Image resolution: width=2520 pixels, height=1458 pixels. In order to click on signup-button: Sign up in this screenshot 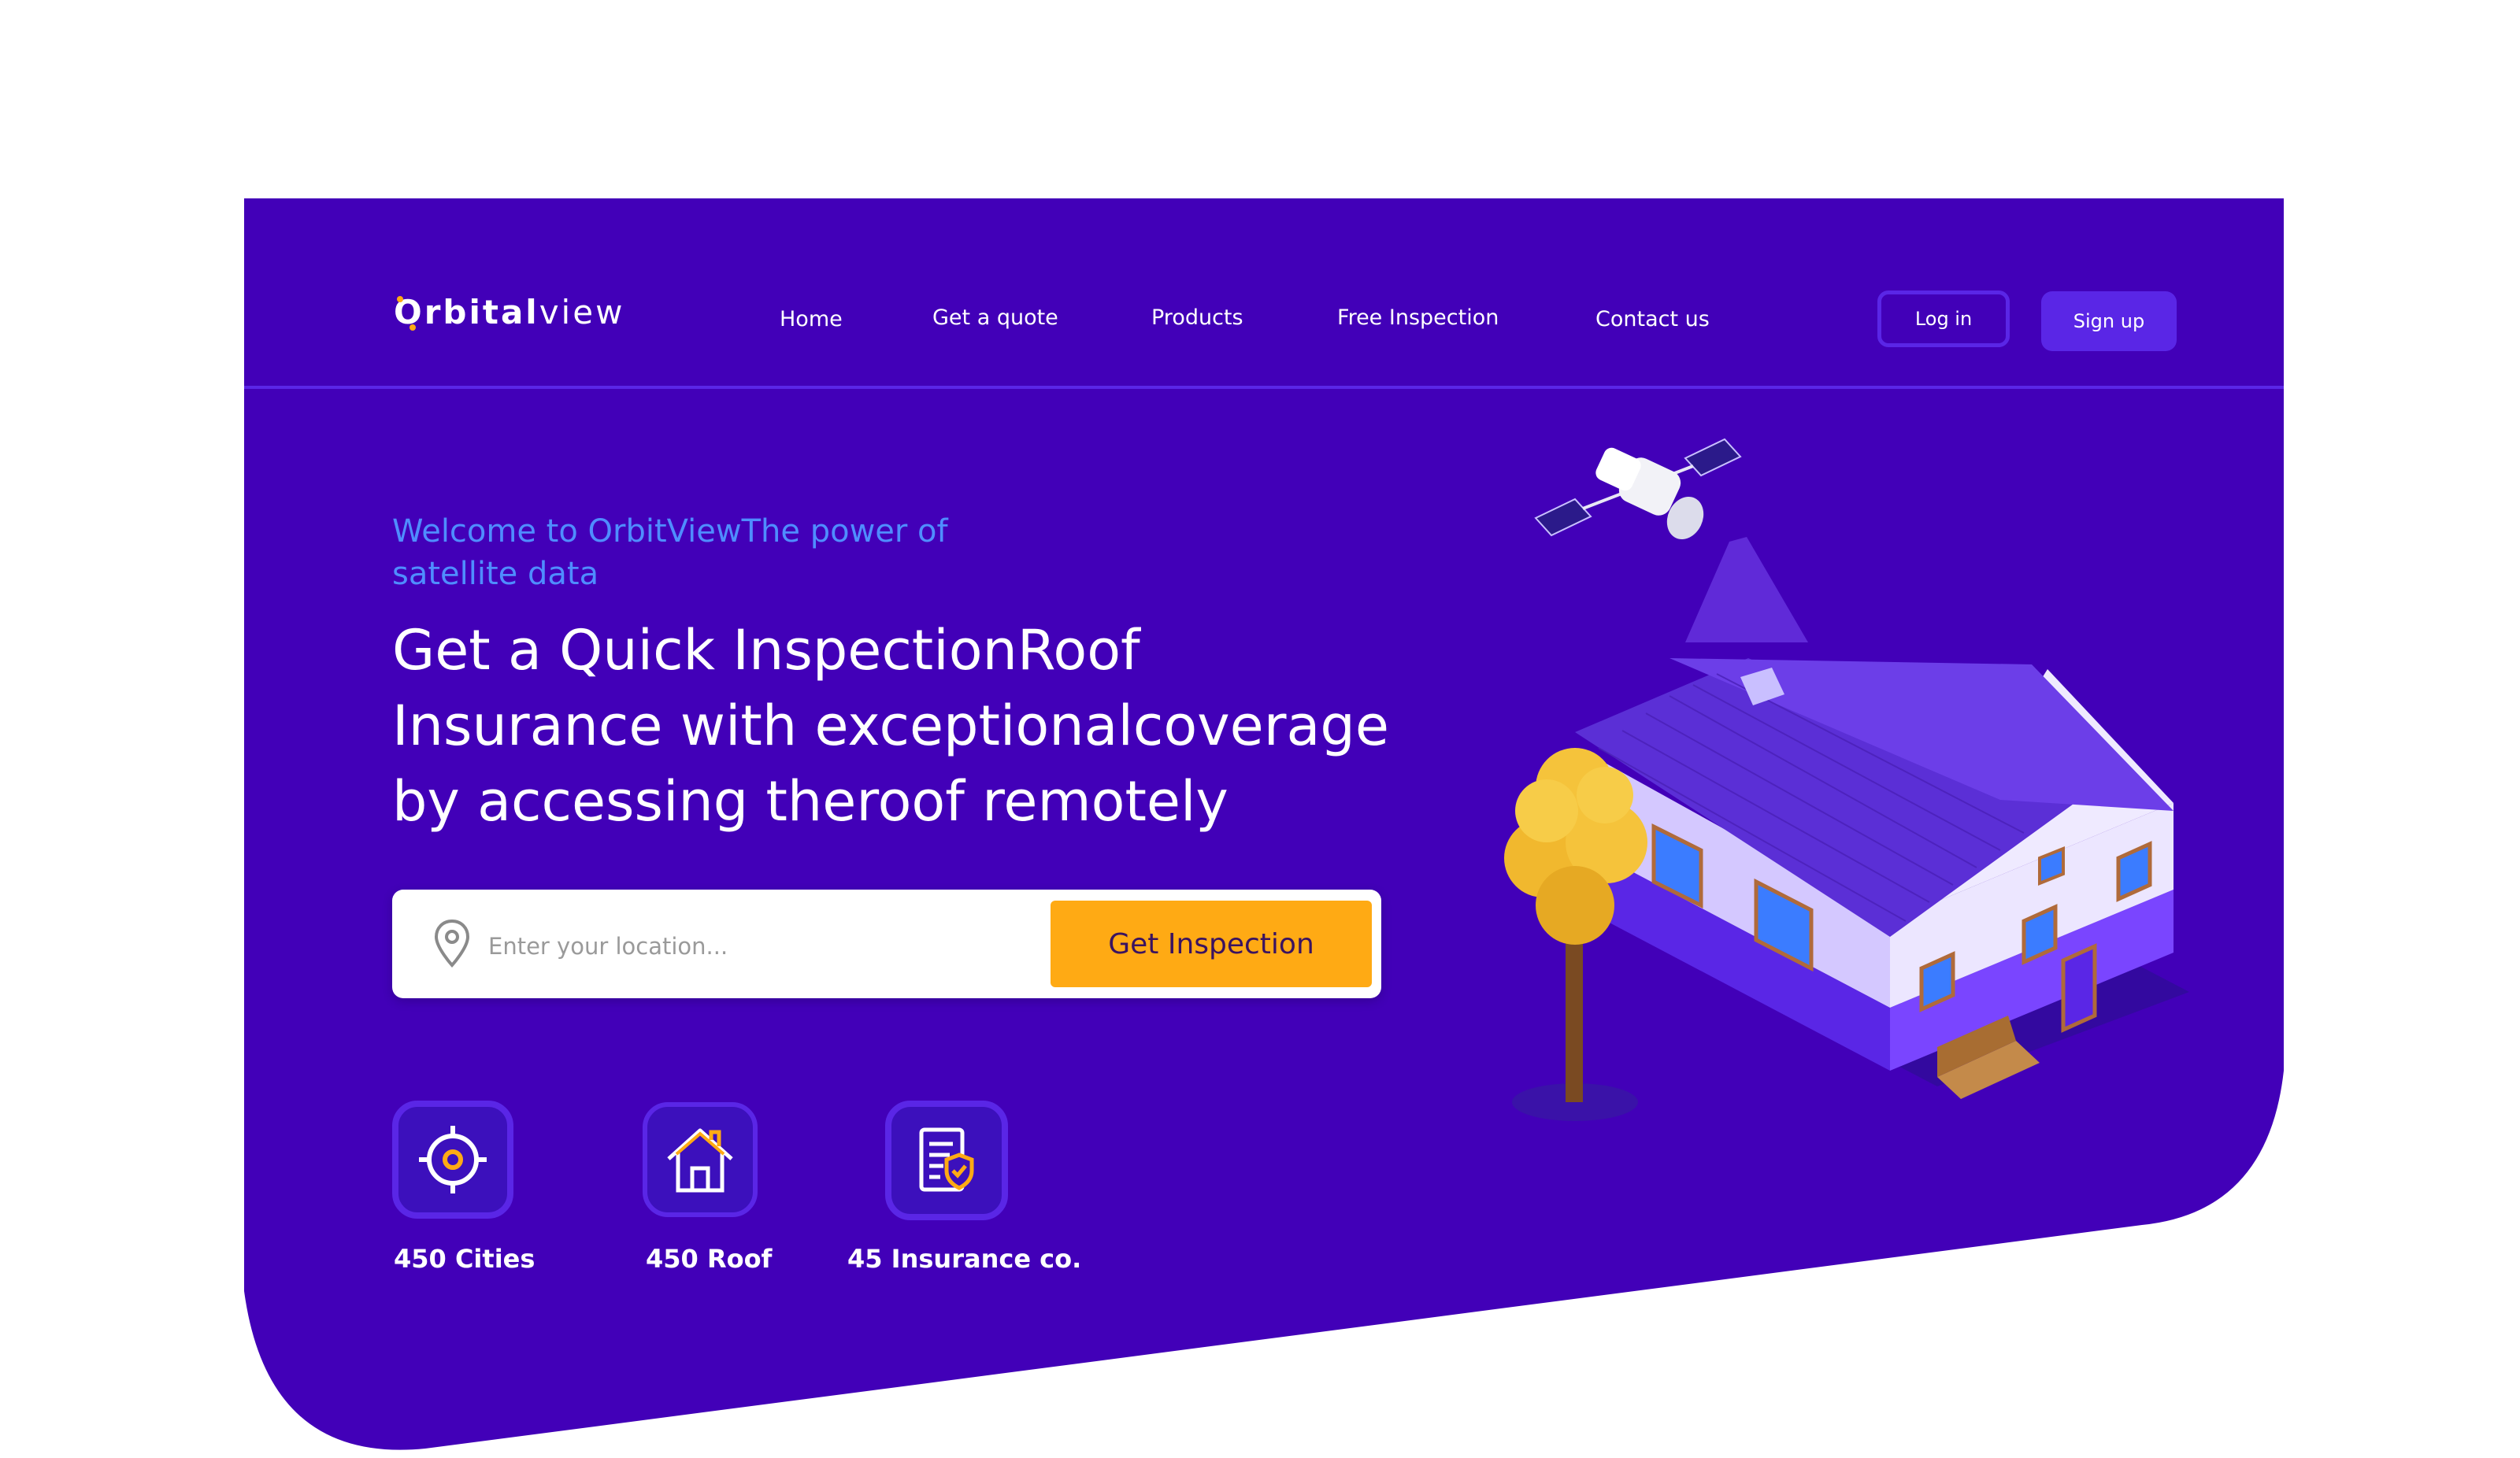, I will do `click(2109, 321)`.